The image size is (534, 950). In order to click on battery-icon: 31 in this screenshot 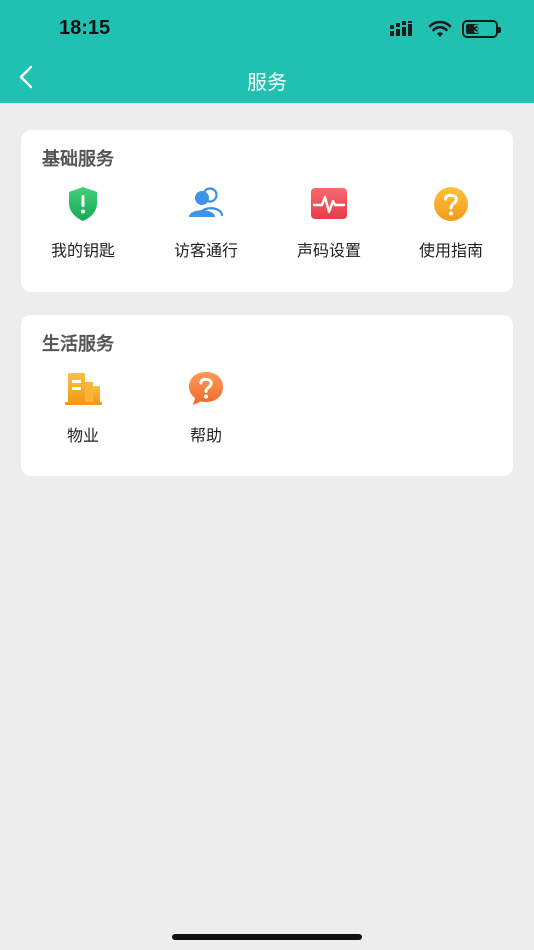, I will do `click(481, 29)`.